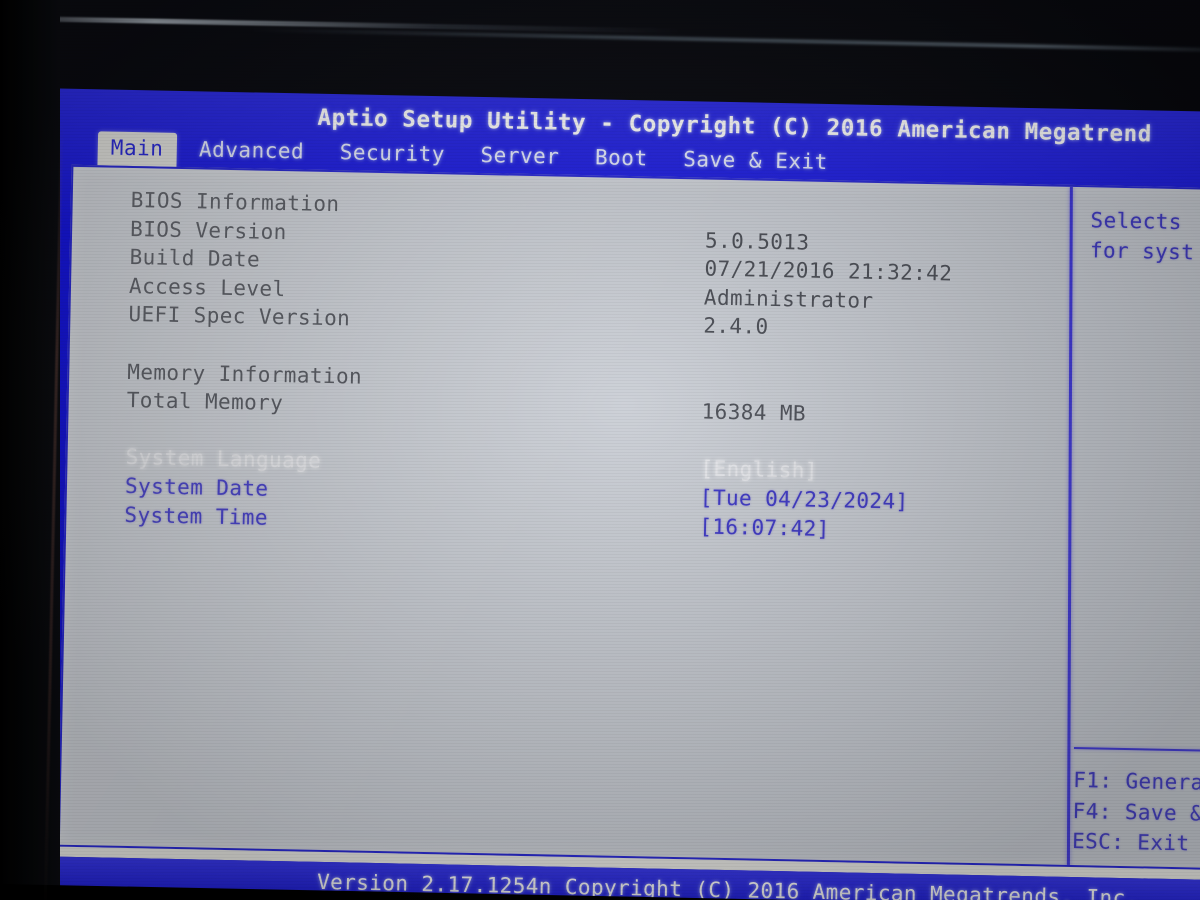  What do you see at coordinates (621, 159) in the screenshot?
I see `tab-boot: Boot` at bounding box center [621, 159].